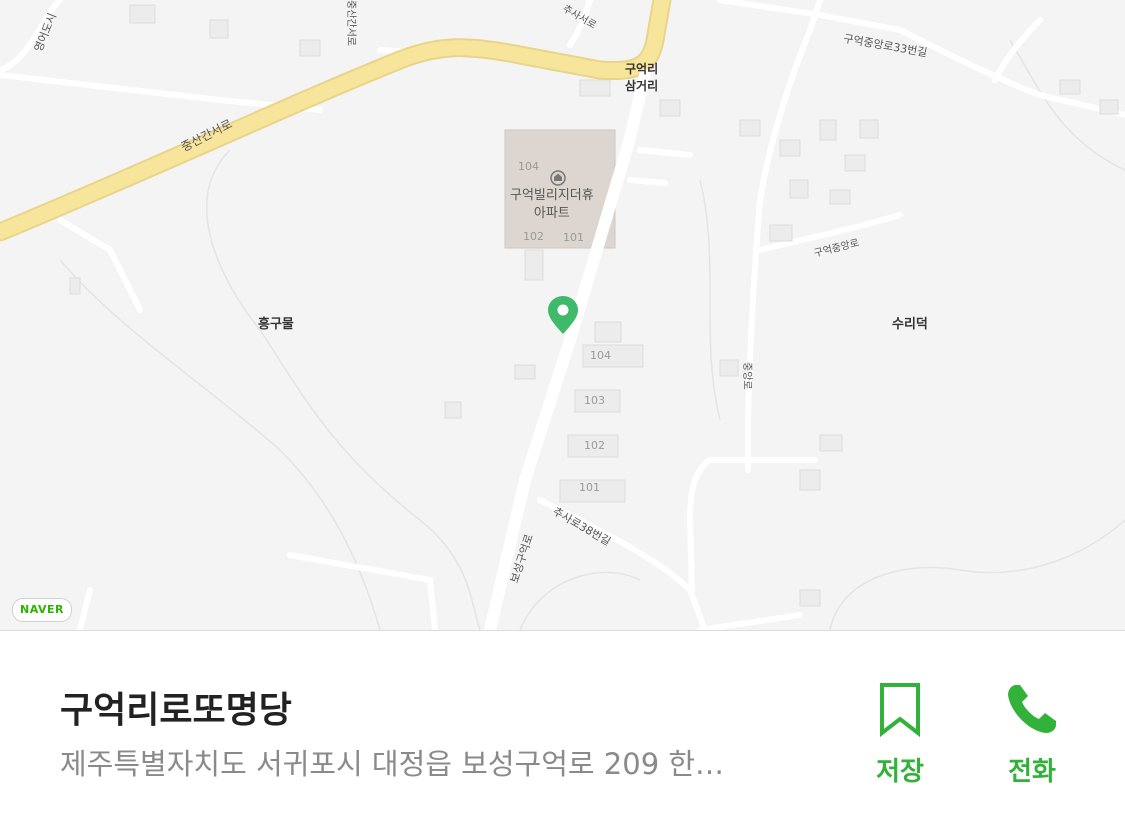  What do you see at coordinates (1032, 709) in the screenshot?
I see `phone-icon` at bounding box center [1032, 709].